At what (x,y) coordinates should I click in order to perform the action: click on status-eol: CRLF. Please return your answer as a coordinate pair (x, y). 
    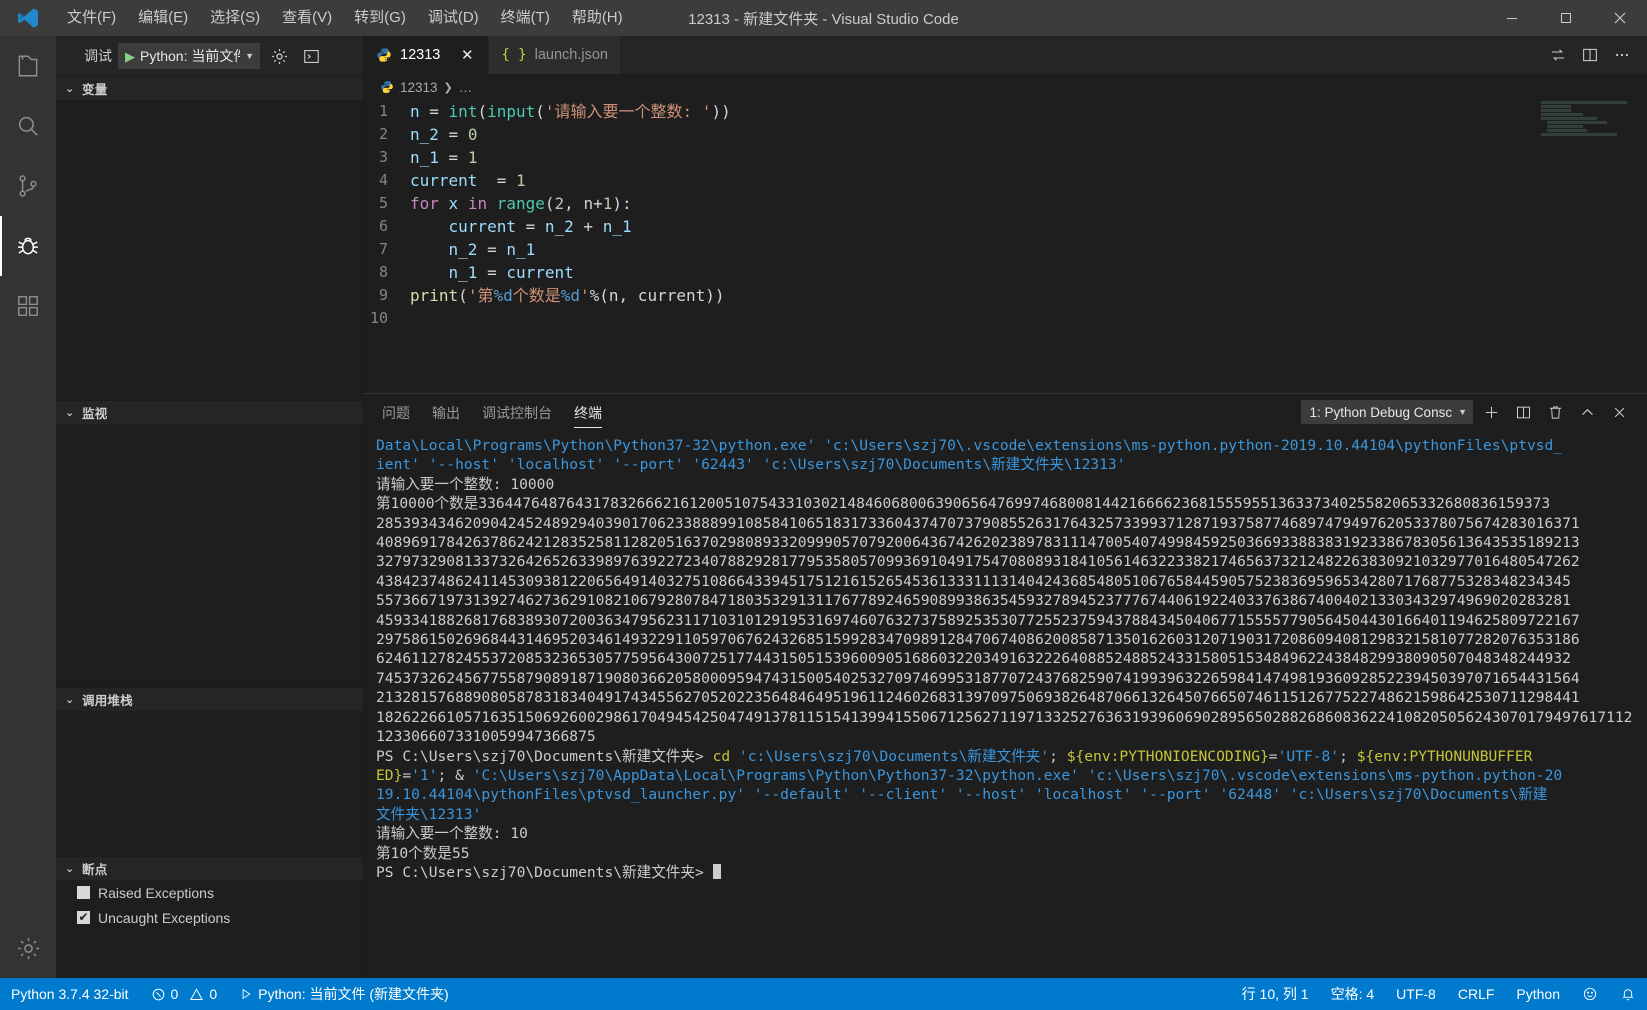
    Looking at the image, I should click on (1476, 994).